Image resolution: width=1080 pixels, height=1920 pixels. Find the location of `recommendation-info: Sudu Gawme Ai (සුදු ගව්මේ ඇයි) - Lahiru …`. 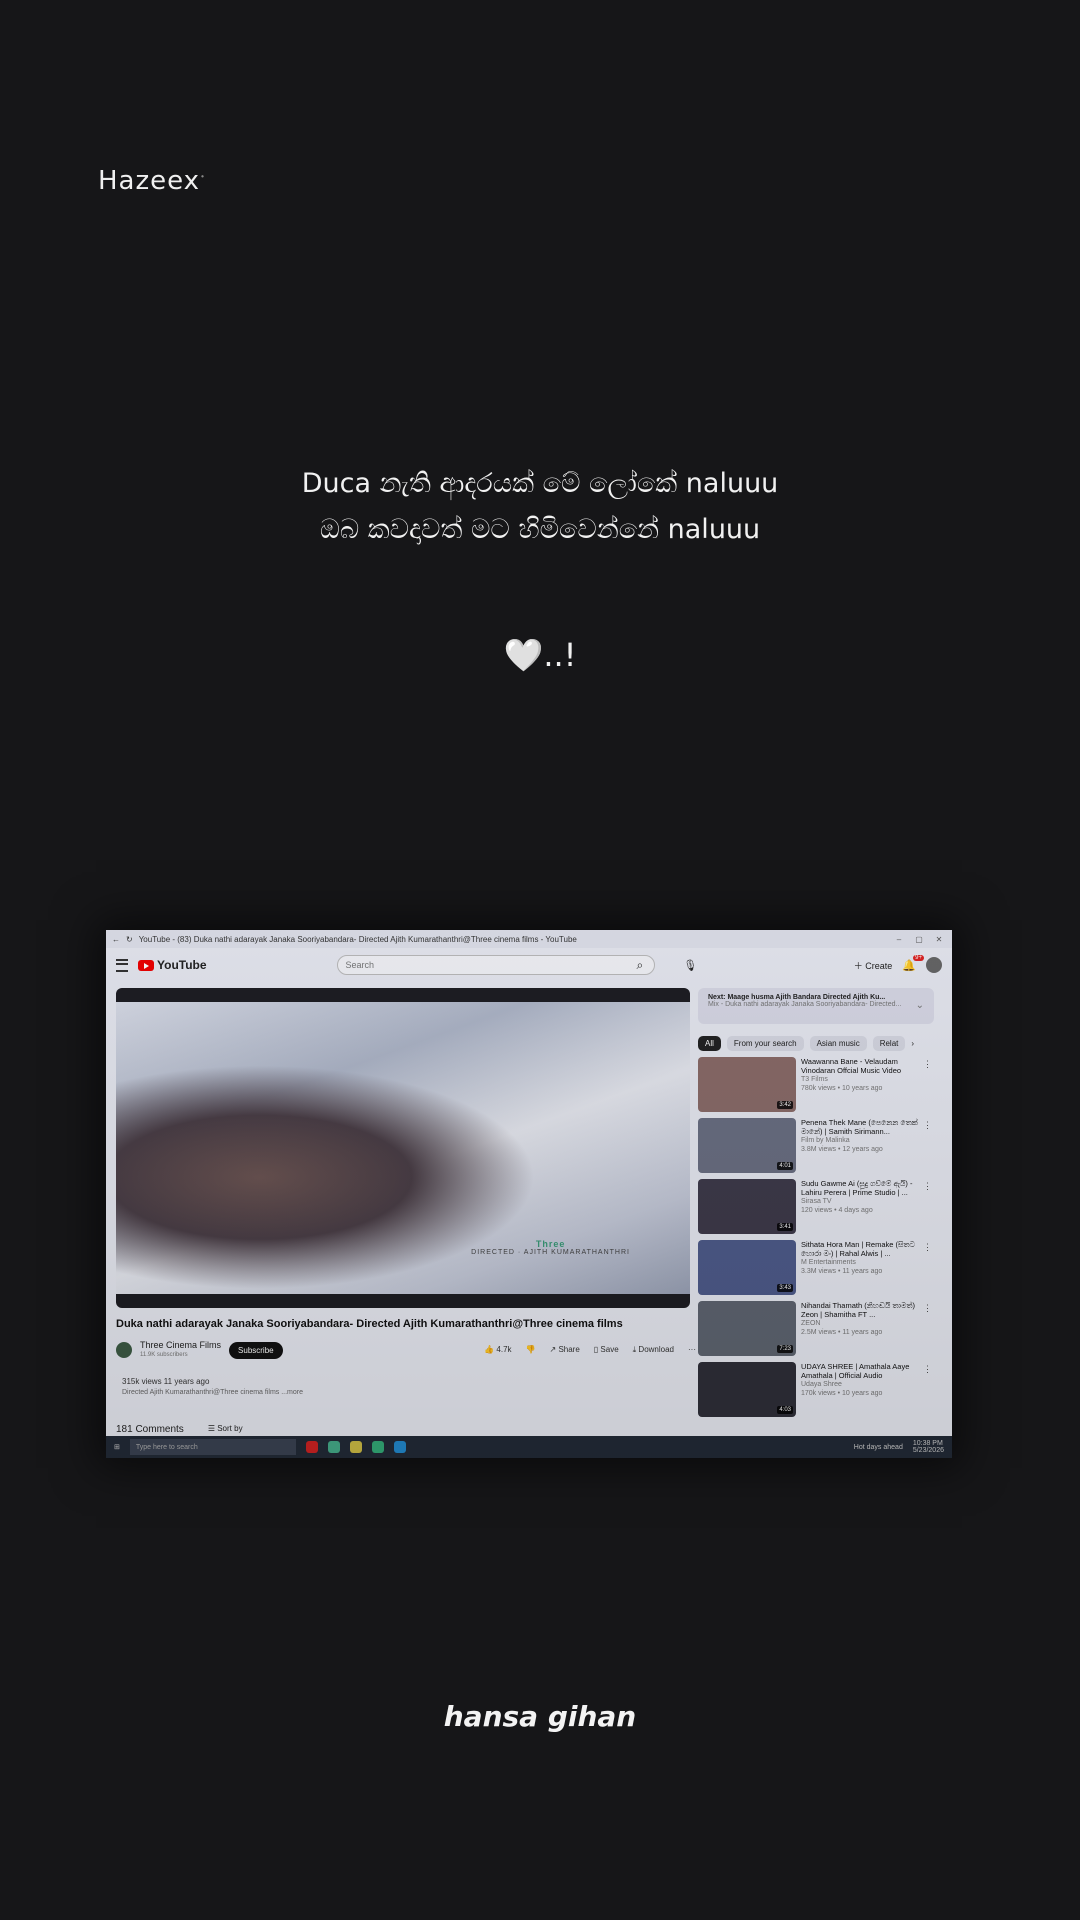

recommendation-info: Sudu Gawme Ai (සුදු ගව්මේ ඇයි) - Lahiru … is located at coordinates (860, 1206).